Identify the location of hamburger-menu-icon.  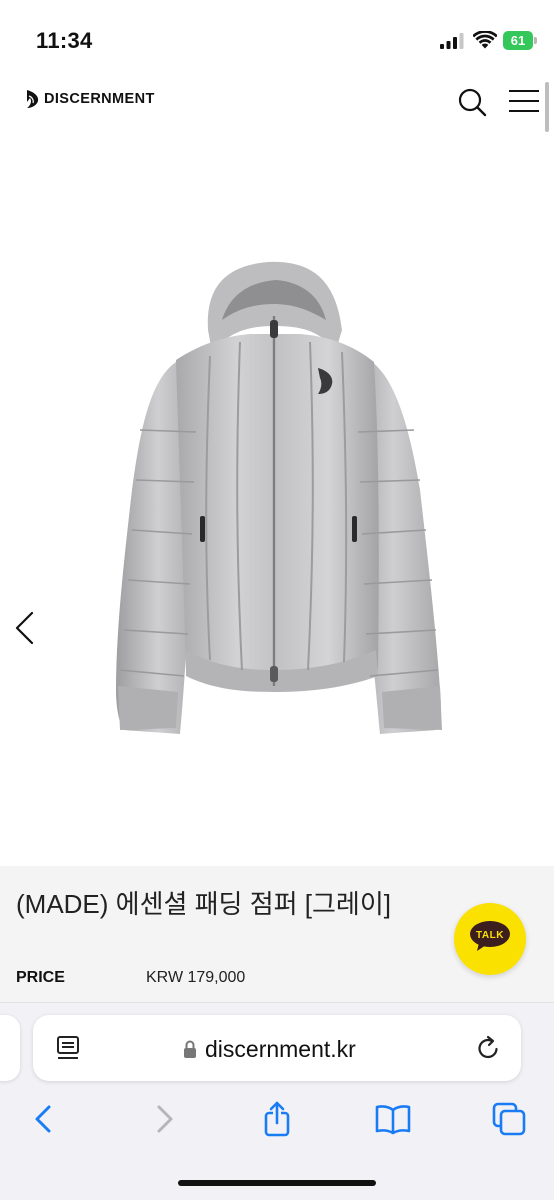
(524, 101).